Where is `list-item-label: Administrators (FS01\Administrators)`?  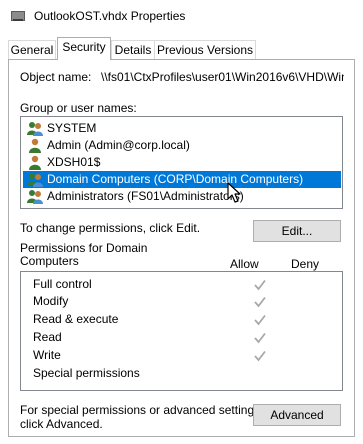
list-item-label: Administrators (FS01\Administrators) is located at coordinates (145, 196).